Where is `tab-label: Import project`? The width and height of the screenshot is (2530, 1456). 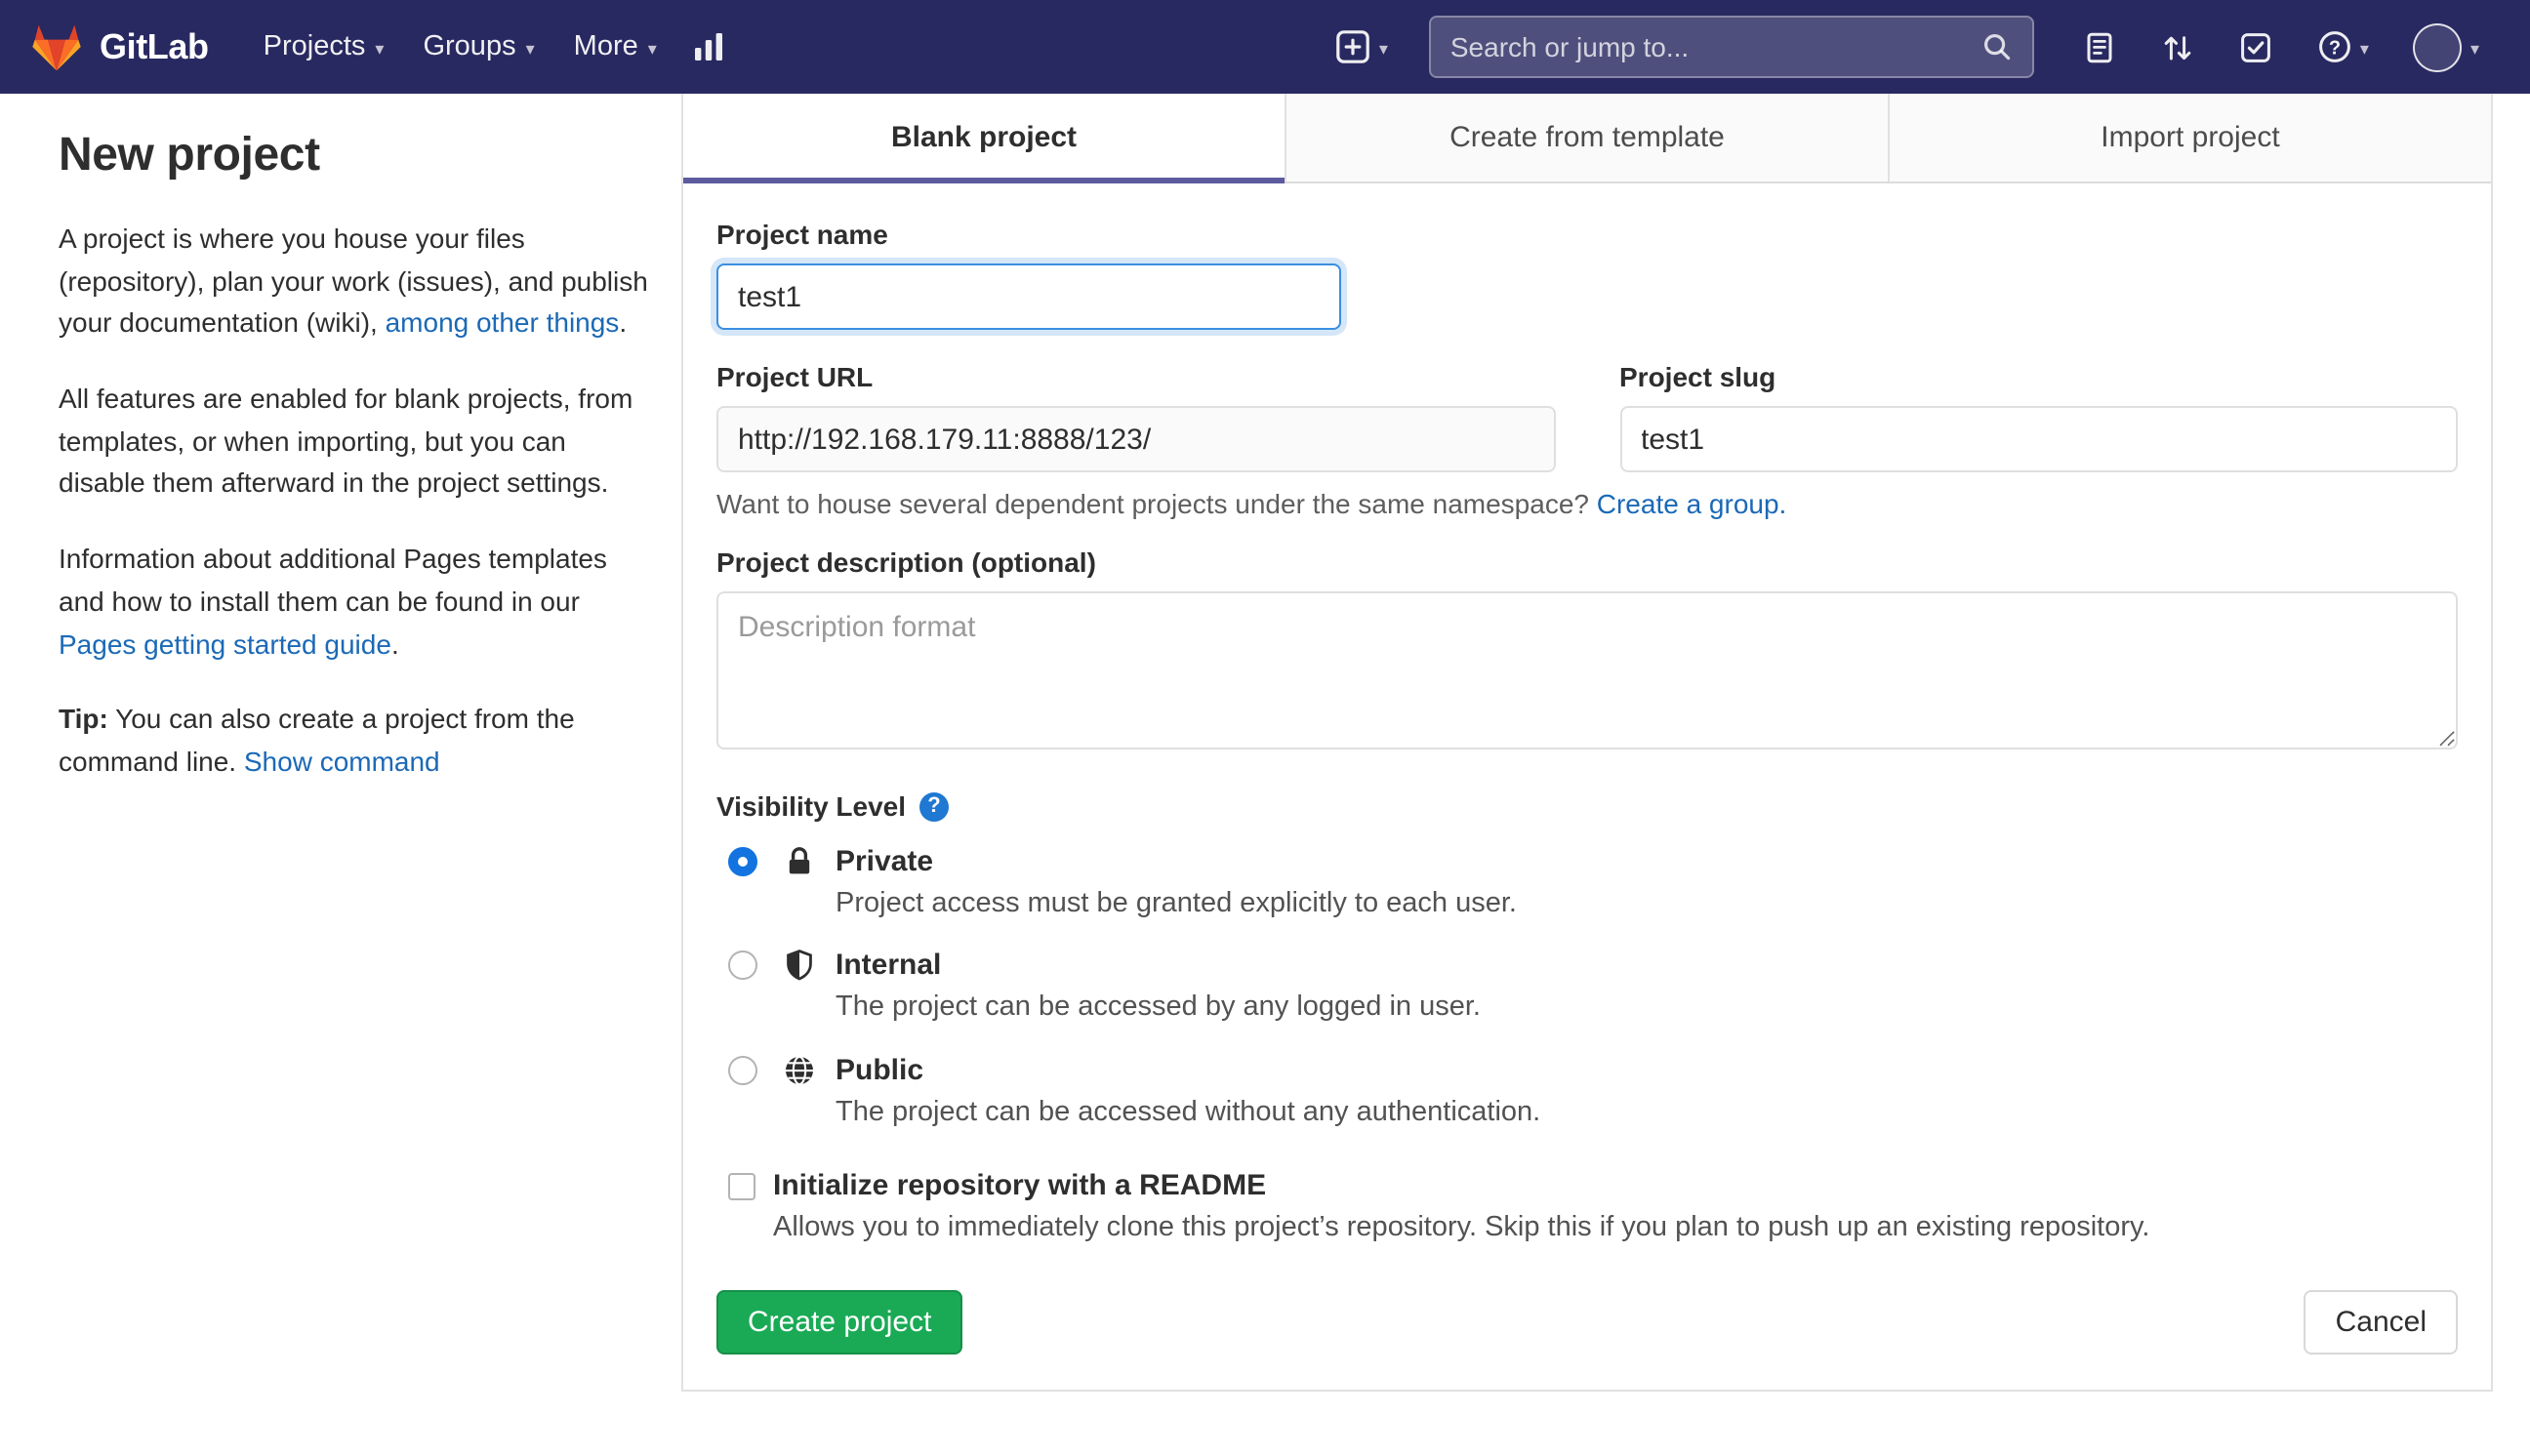
tab-label: Import project is located at coordinates (2190, 137).